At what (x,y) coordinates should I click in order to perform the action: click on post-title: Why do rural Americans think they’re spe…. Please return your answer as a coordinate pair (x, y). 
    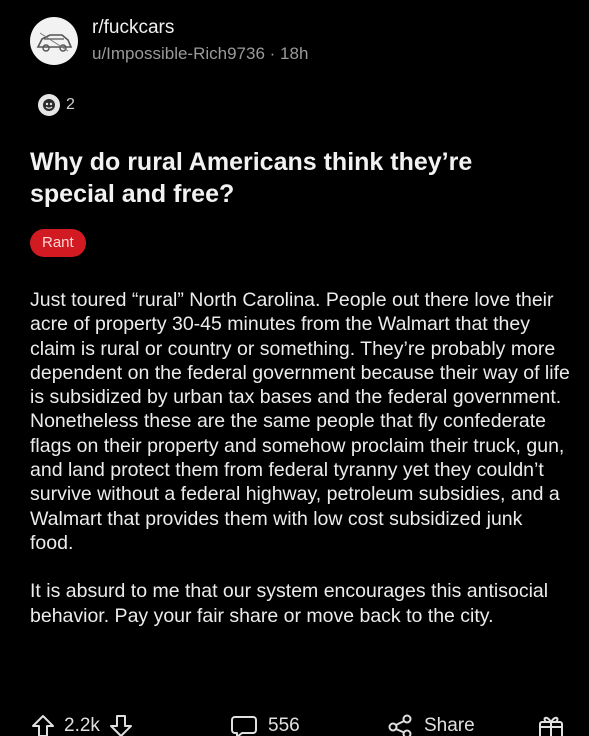
    Looking at the image, I should click on (251, 178).